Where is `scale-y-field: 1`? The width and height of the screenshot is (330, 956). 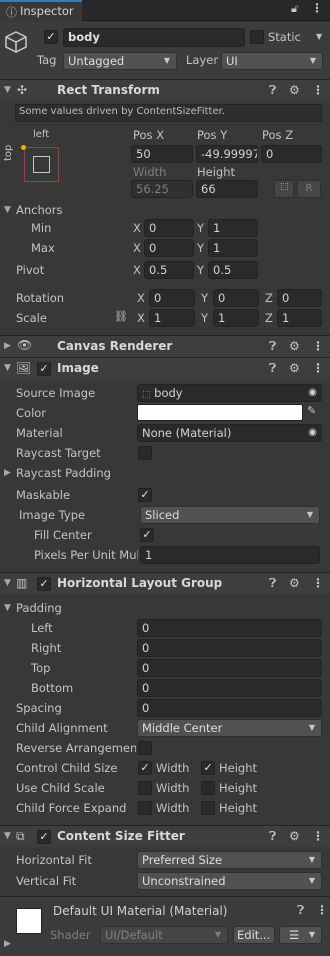 scale-y-field: 1 is located at coordinates (236, 318).